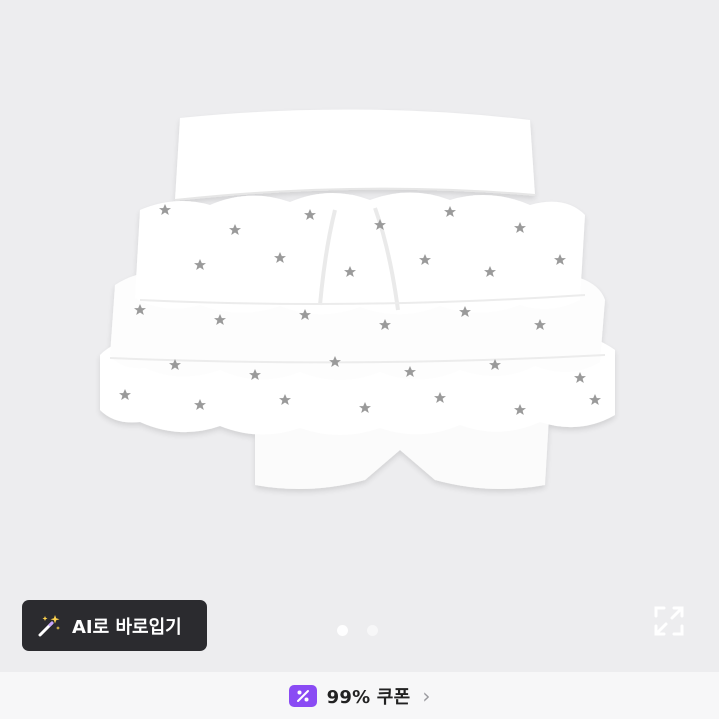  Describe the element at coordinates (127, 627) in the screenshot. I see `ai-try-on-label: AI로 바로입기` at that location.